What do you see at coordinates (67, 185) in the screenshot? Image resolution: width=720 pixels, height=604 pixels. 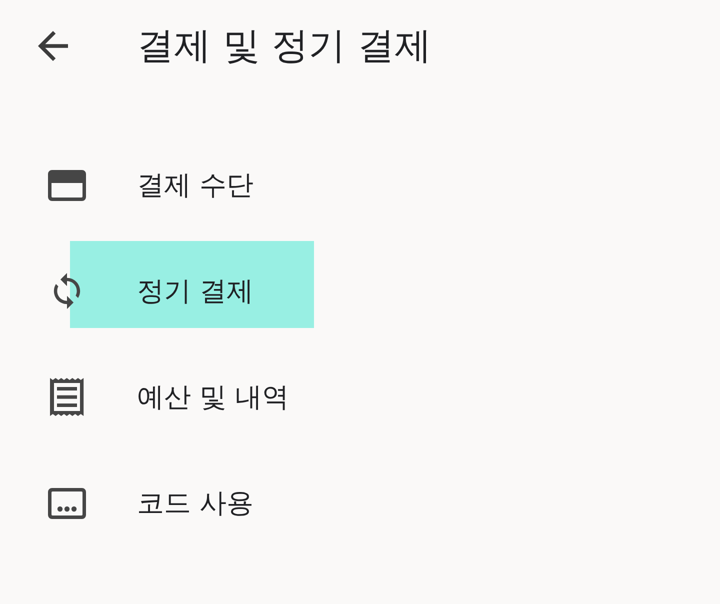 I see `credit-card-icon` at bounding box center [67, 185].